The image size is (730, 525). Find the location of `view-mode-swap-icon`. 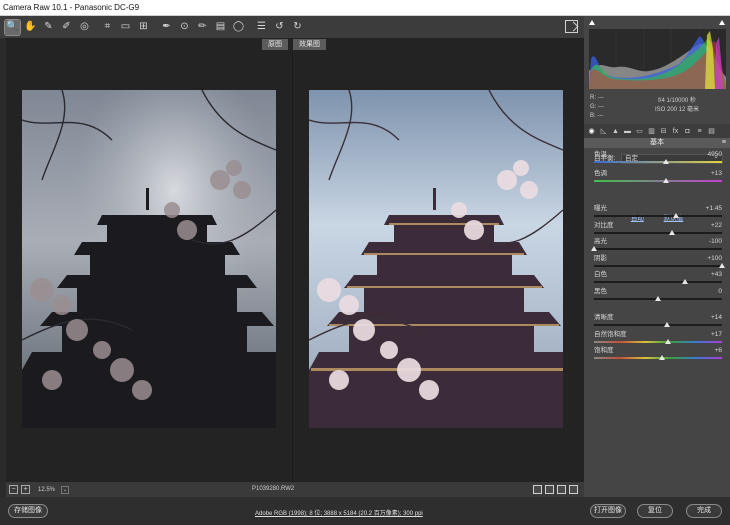

view-mode-swap-icon is located at coordinates (561, 489).